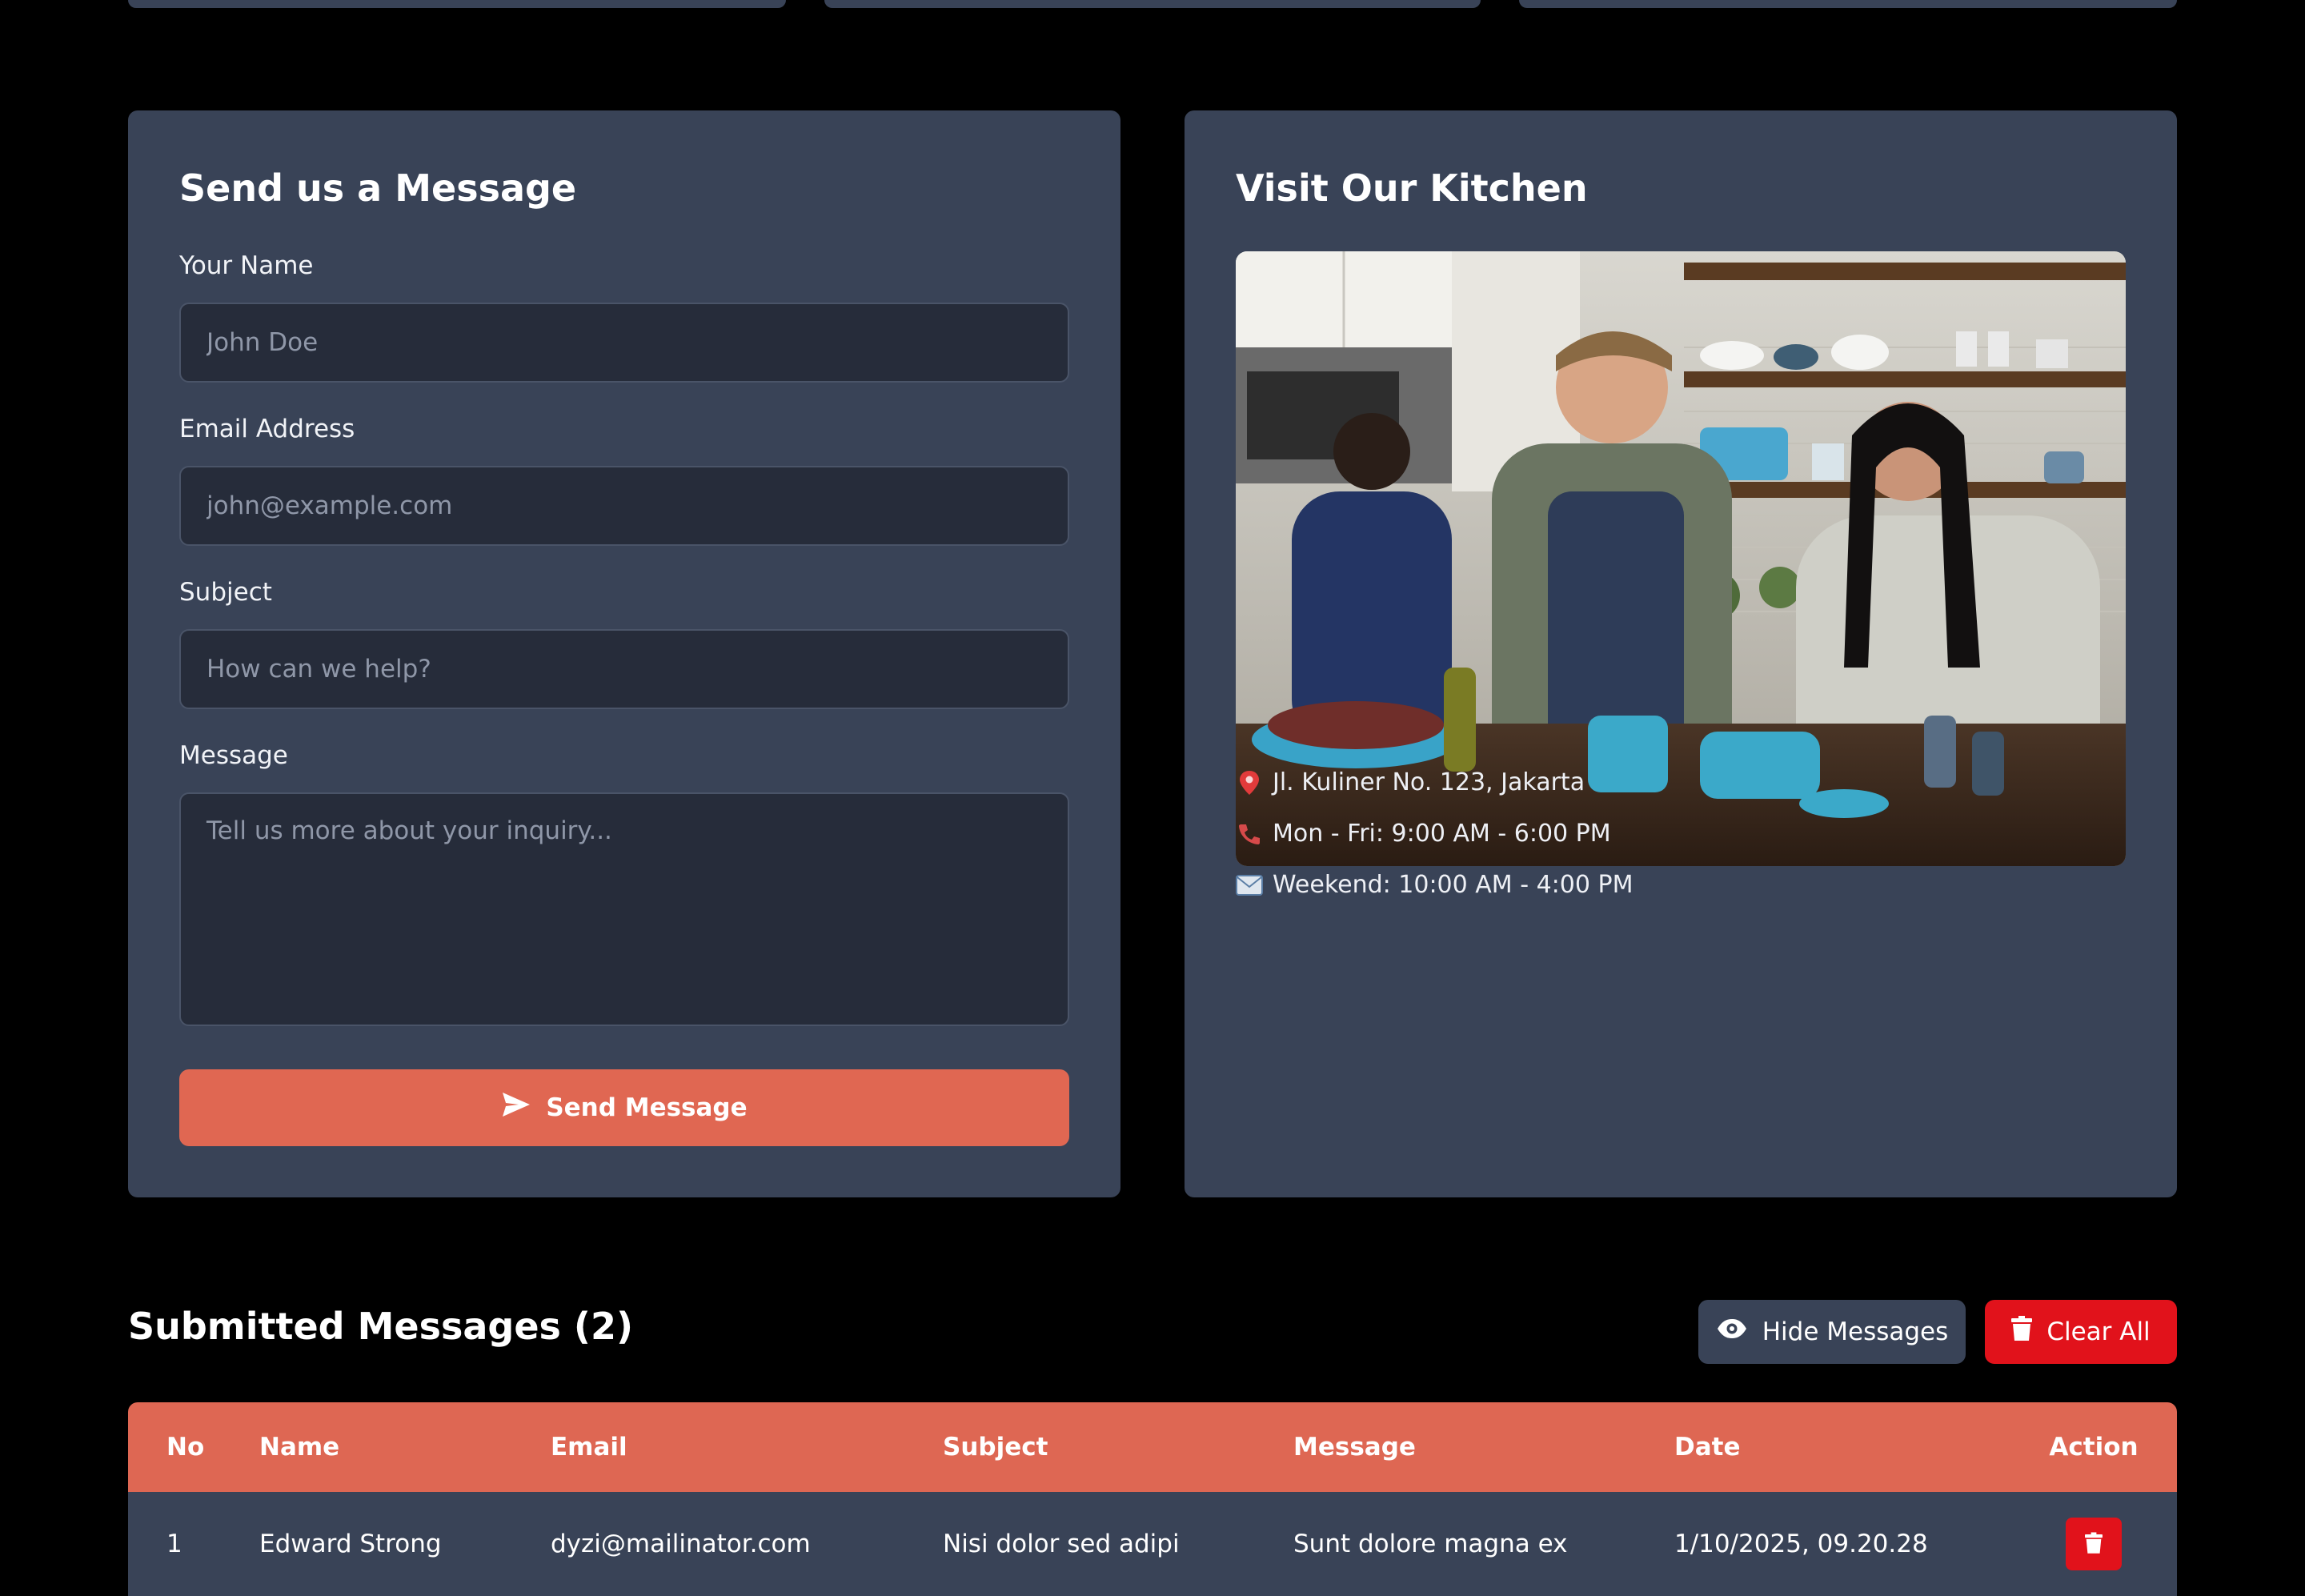 The width and height of the screenshot is (2305, 1596). I want to click on hours-weekend-text: Weekend: 10:00 AM - 4:00 PM, so click(1453, 885).